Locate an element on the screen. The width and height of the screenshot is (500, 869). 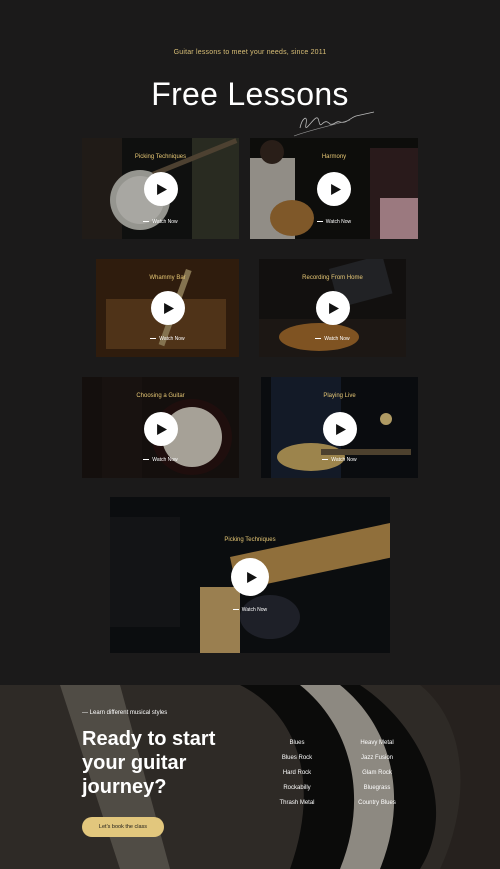
lesson-card-picking-techniques-large: Picking Techniques Watch Now is located at coordinates (250, 575).